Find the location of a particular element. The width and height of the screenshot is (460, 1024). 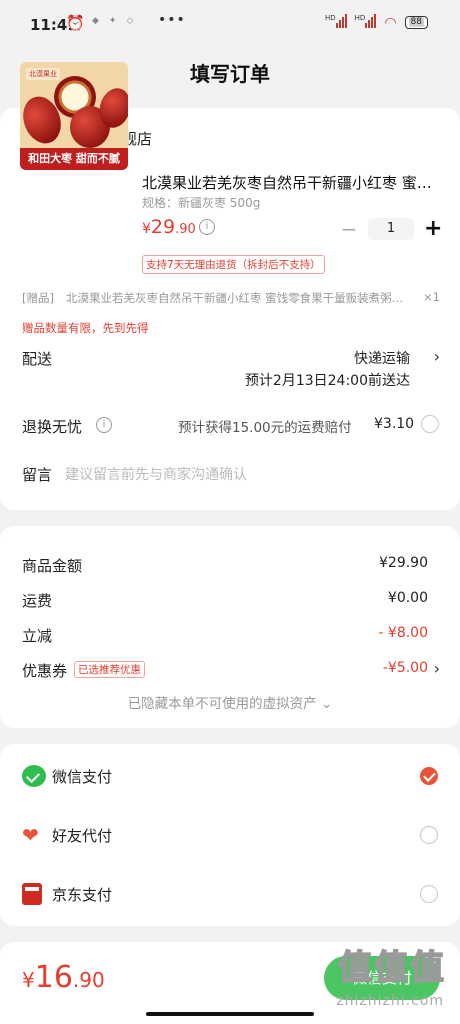

gift-tag: [赠品] is located at coordinates (38, 298).